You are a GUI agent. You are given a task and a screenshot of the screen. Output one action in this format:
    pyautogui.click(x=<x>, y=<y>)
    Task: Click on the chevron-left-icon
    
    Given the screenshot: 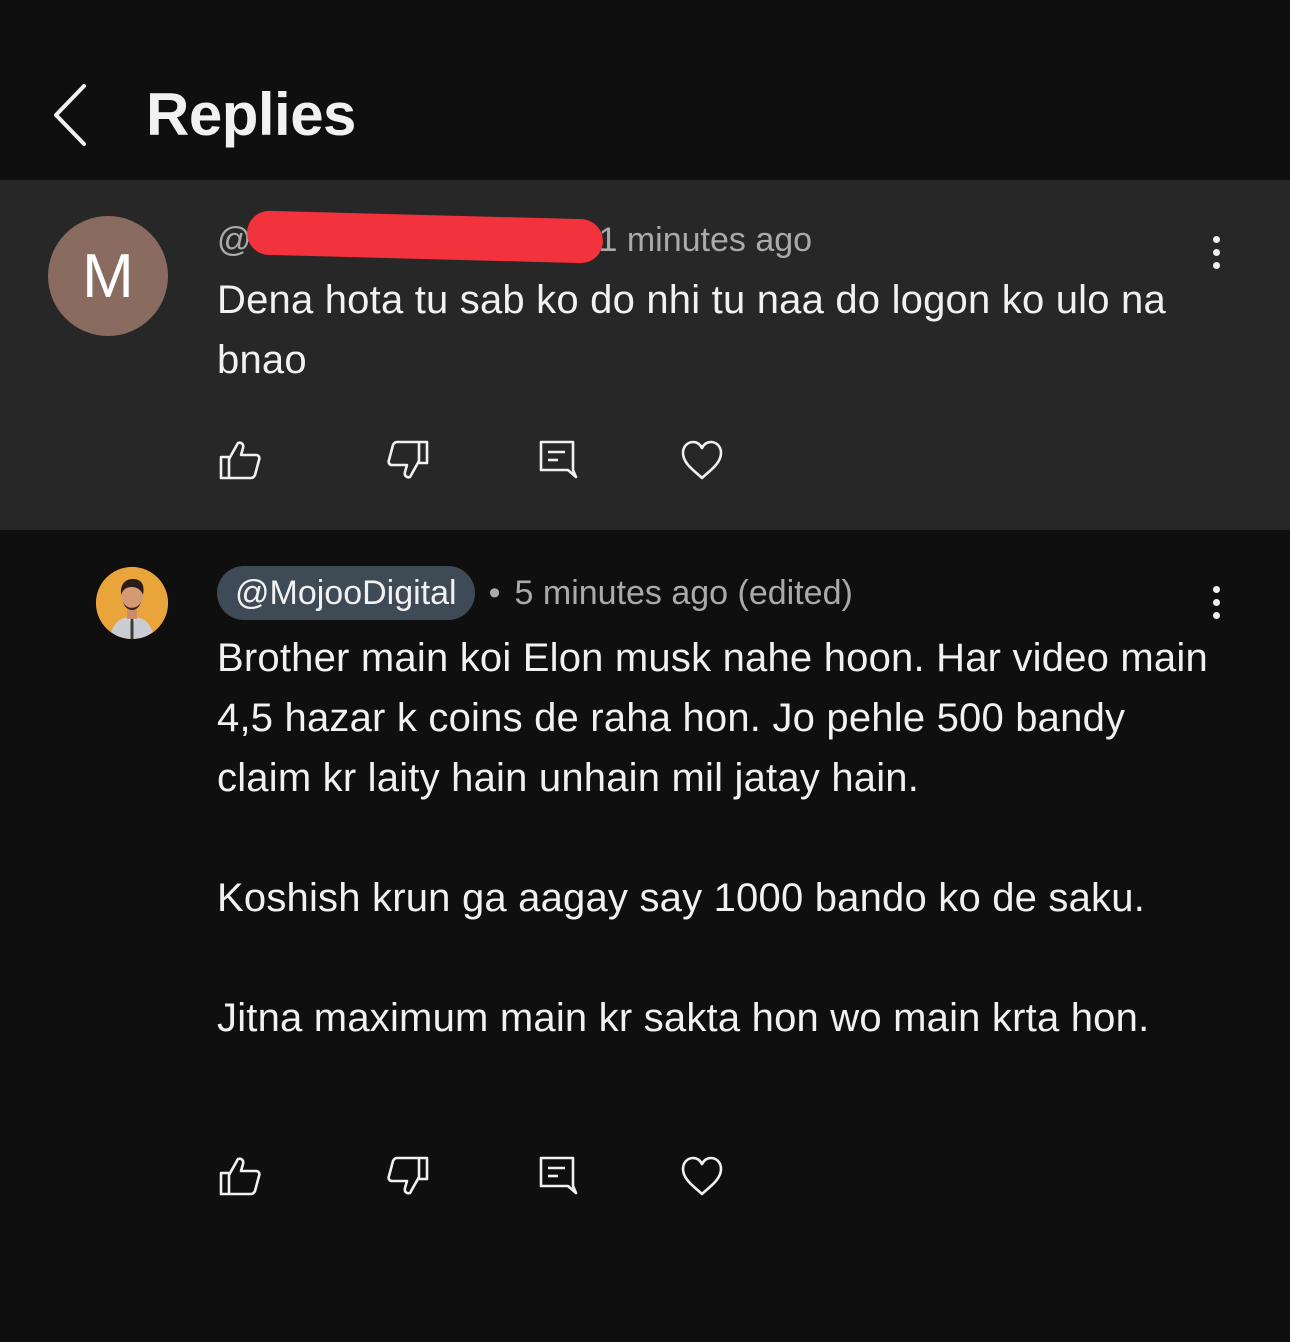 What is the action you would take?
    pyautogui.click(x=70, y=115)
    